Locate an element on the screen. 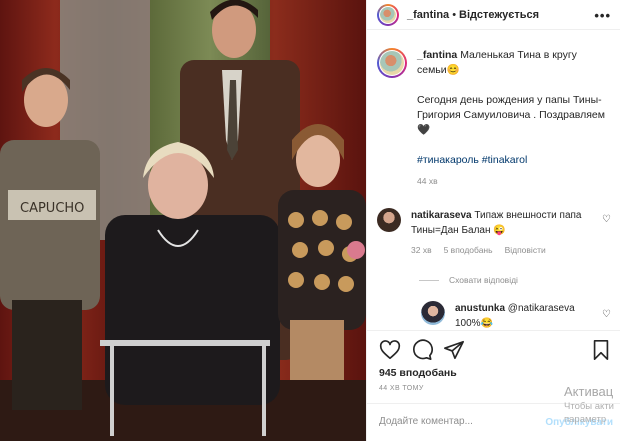 This screenshot has height=441, width=620. action-icons is located at coordinates (422, 350).